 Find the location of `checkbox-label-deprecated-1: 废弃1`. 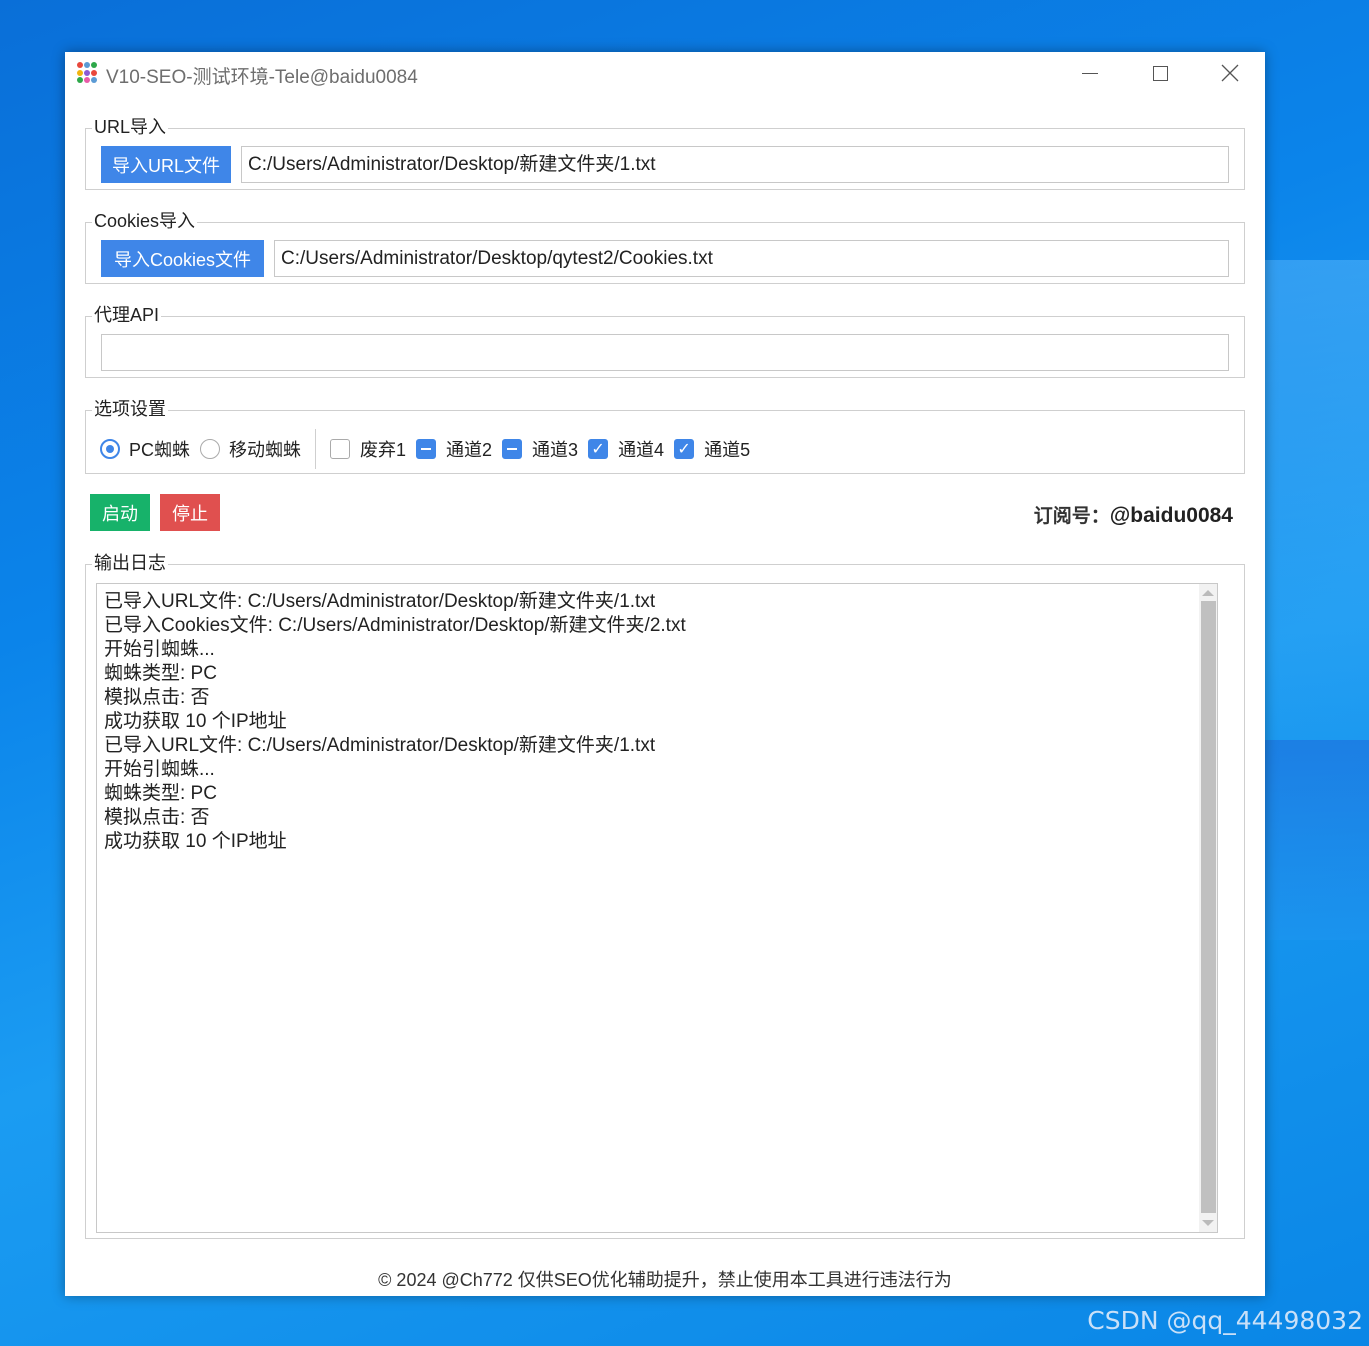

checkbox-label-deprecated-1: 废弃1 is located at coordinates (383, 449).